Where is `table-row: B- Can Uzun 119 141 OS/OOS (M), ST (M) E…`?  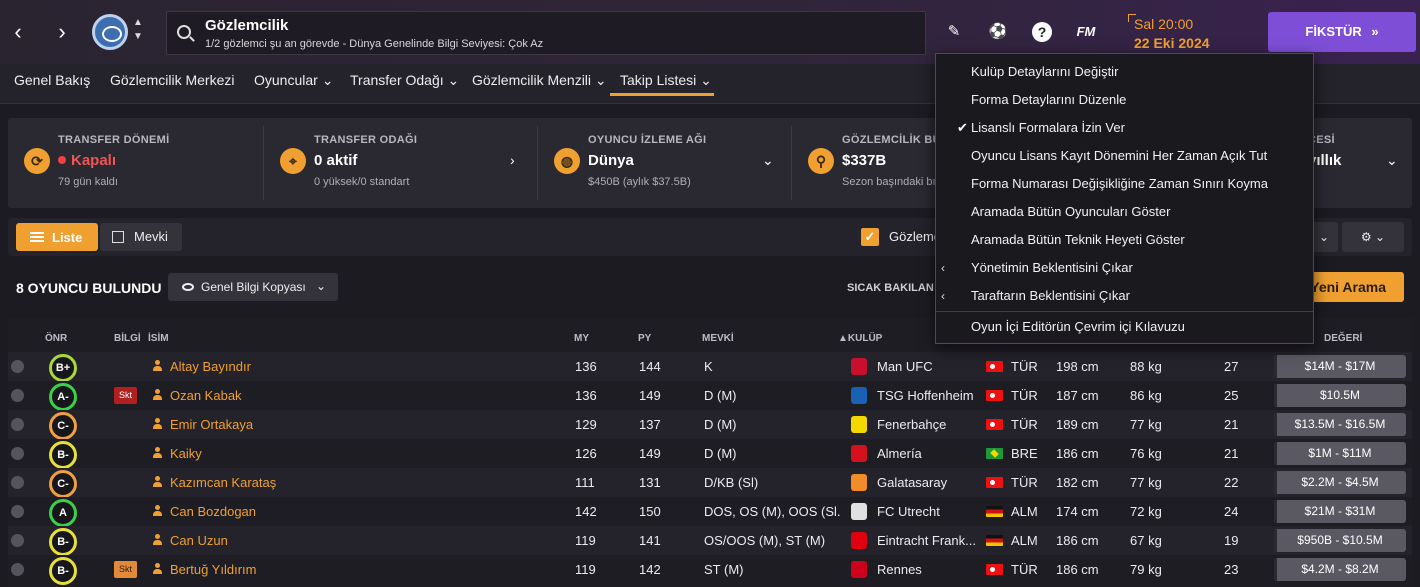 table-row: B- Can Uzun 119 141 OS/OOS (M), ST (M) E… is located at coordinates (710, 541).